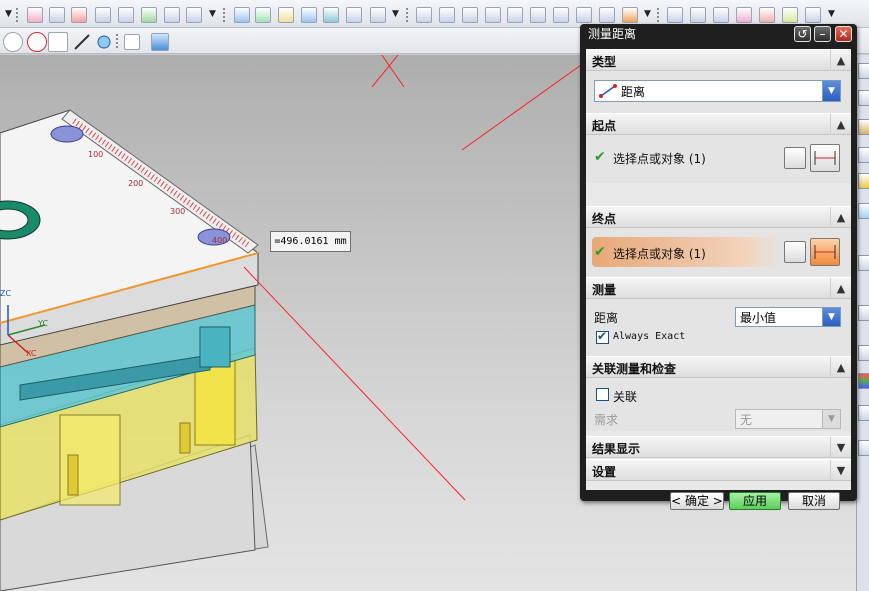 Image resolution: width=869 pixels, height=591 pixels. Describe the element at coordinates (310, 241) in the screenshot. I see `distance-readout: =496.0161 mm` at that location.